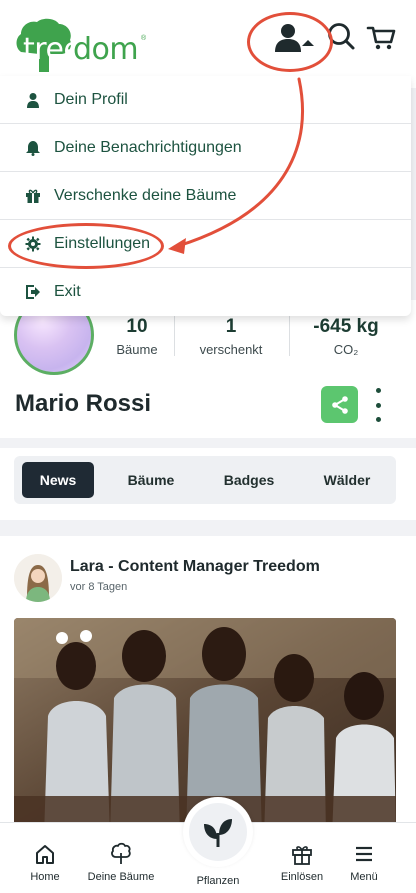  I want to click on hamburger-icon, so click(364, 854).